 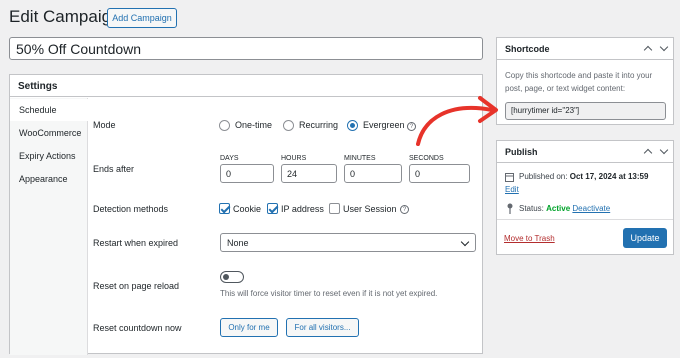 What do you see at coordinates (238, 243) in the screenshot?
I see `restart-select-value: None` at bounding box center [238, 243].